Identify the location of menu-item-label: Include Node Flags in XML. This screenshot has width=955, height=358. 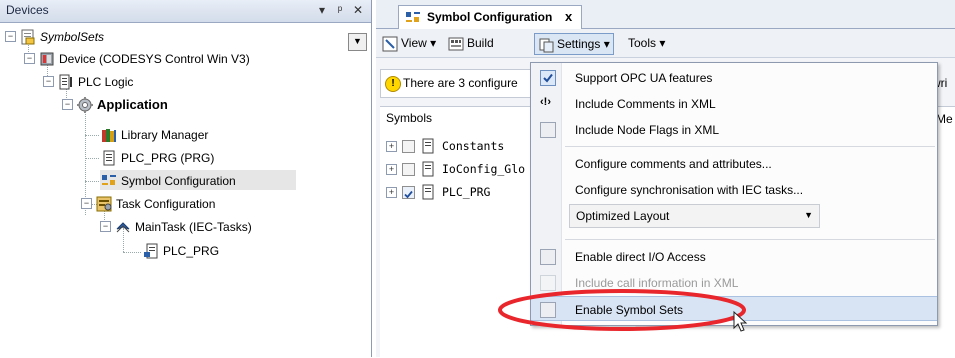
(647, 130).